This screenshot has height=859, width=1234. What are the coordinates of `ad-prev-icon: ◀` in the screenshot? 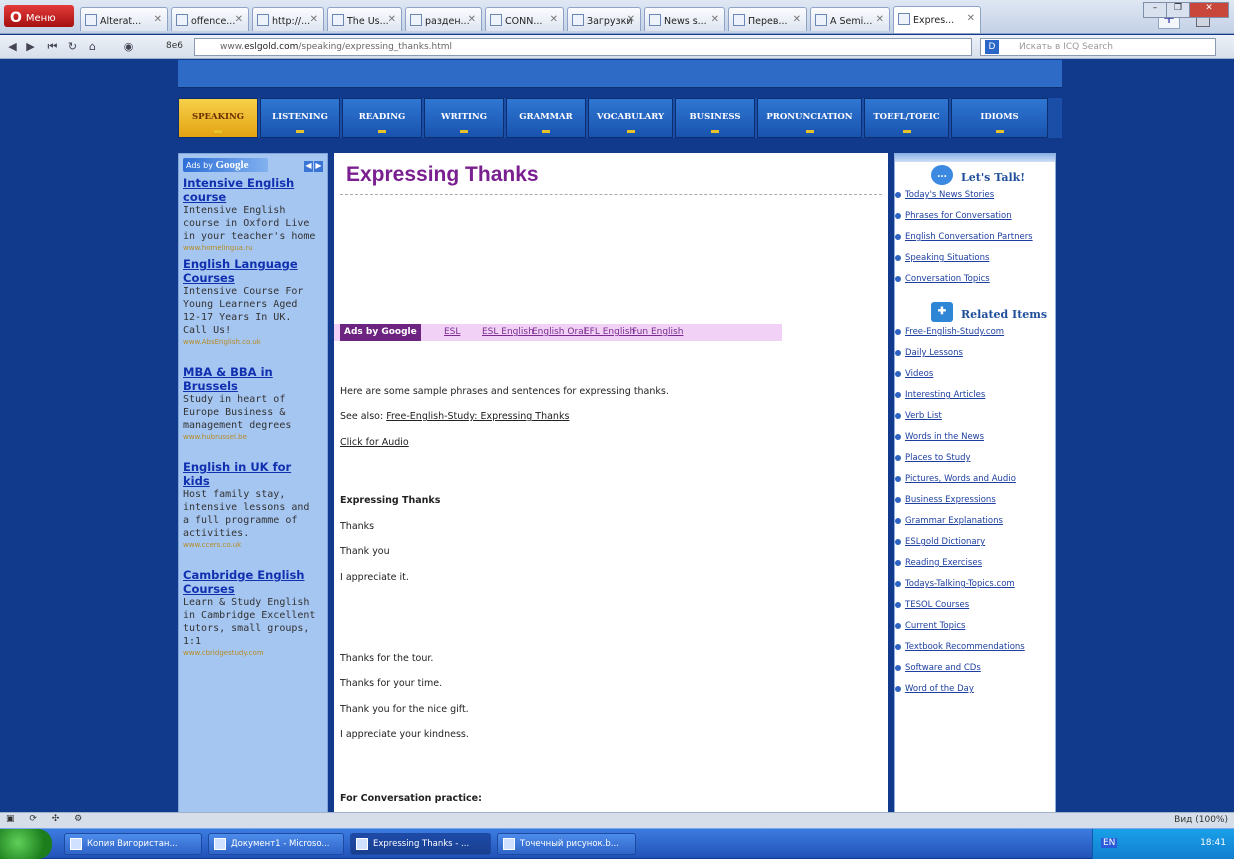 It's located at (308, 166).